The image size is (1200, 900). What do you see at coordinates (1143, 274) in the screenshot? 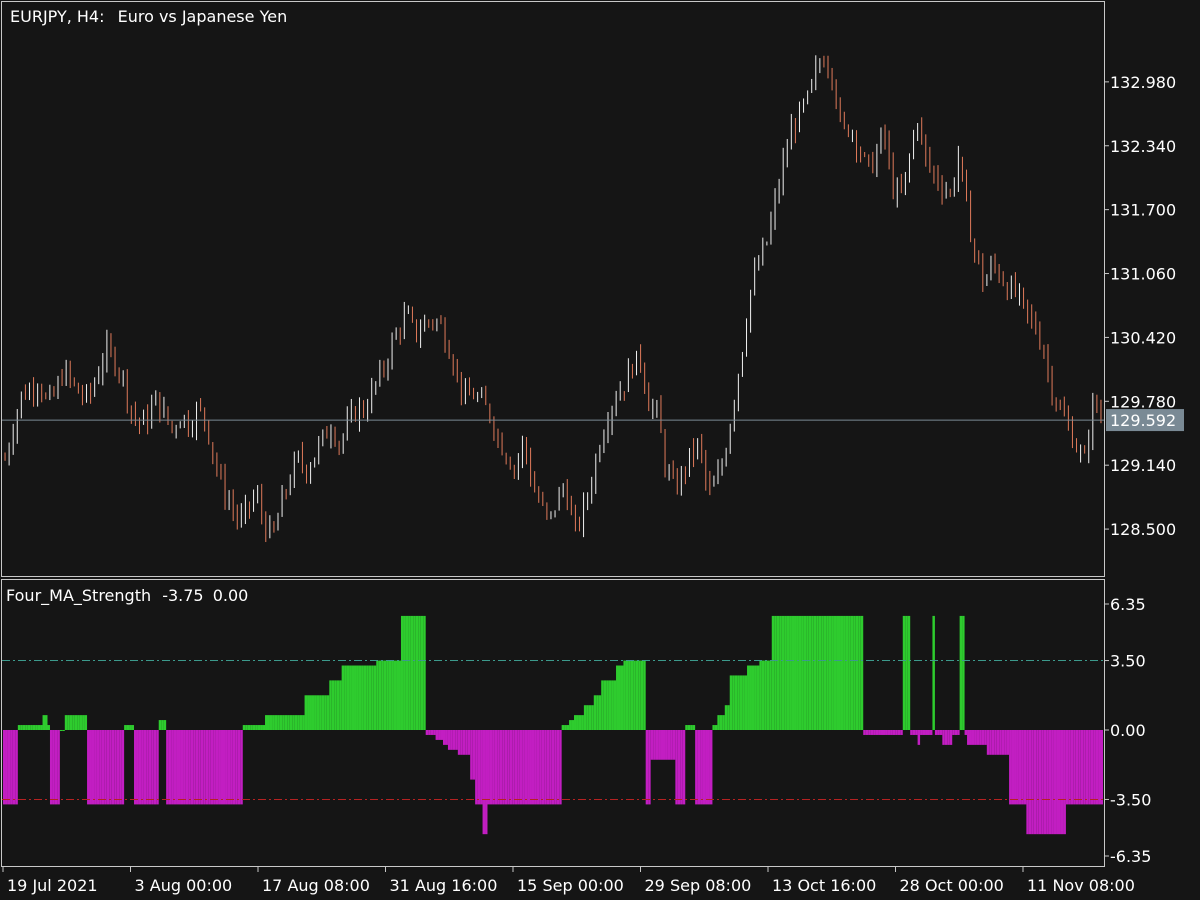
I see `price-tick-label: 131.060` at bounding box center [1143, 274].